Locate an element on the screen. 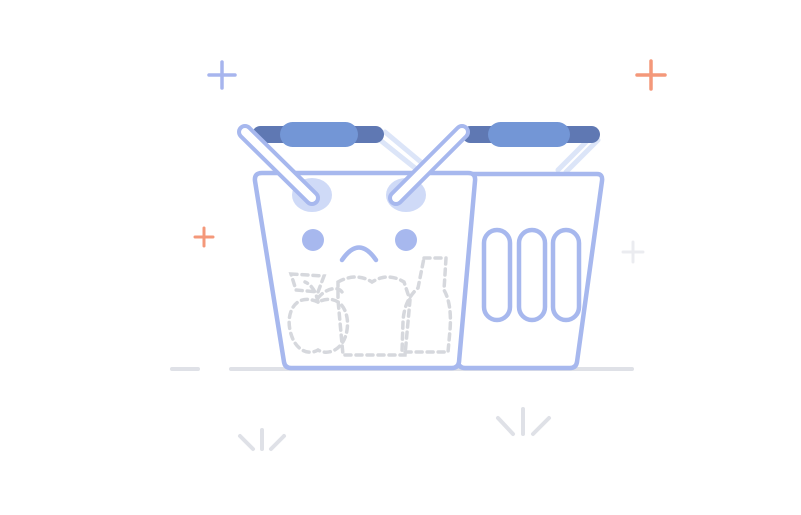 This screenshot has width=801, height=515. basket-handle-left is located at coordinates (318, 134).